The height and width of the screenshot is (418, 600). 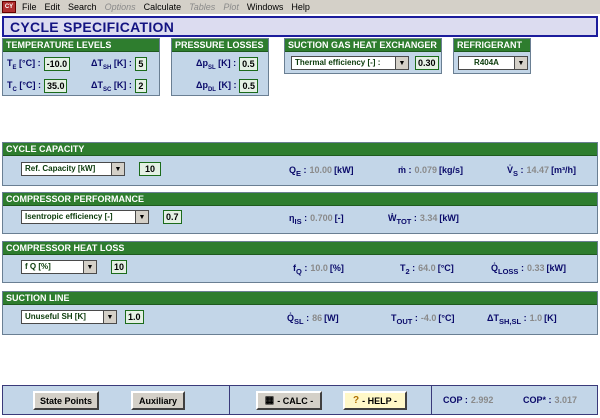 I want to click on calculator-icon: ▦, so click(x=269, y=400).